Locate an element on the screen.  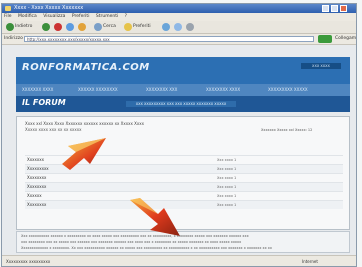
back-label: Indietro is located at coordinates (23, 27).